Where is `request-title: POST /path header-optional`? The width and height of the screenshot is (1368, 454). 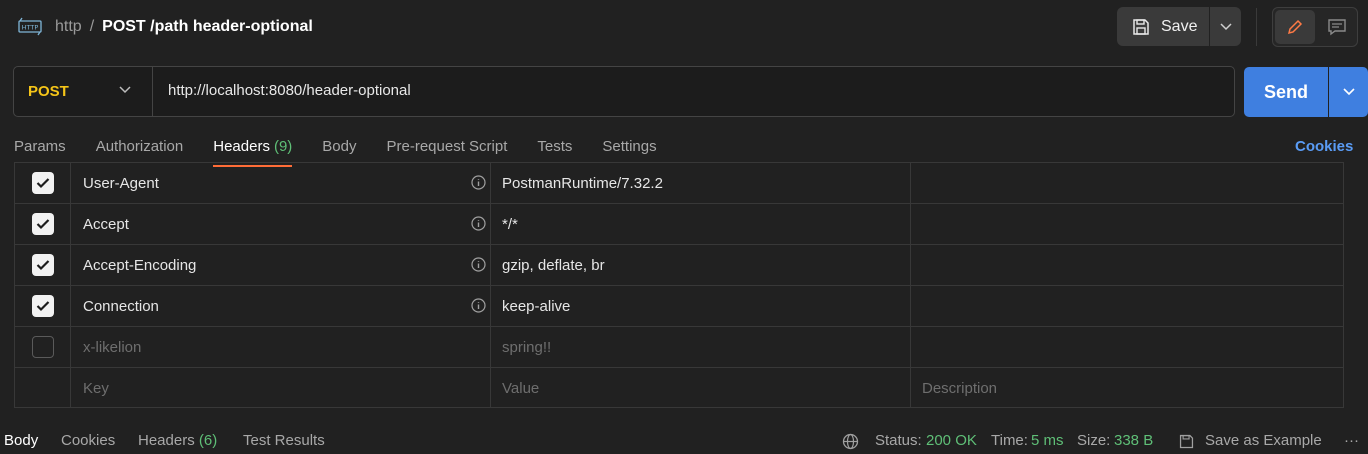
request-title: POST /path header-optional is located at coordinates (207, 26).